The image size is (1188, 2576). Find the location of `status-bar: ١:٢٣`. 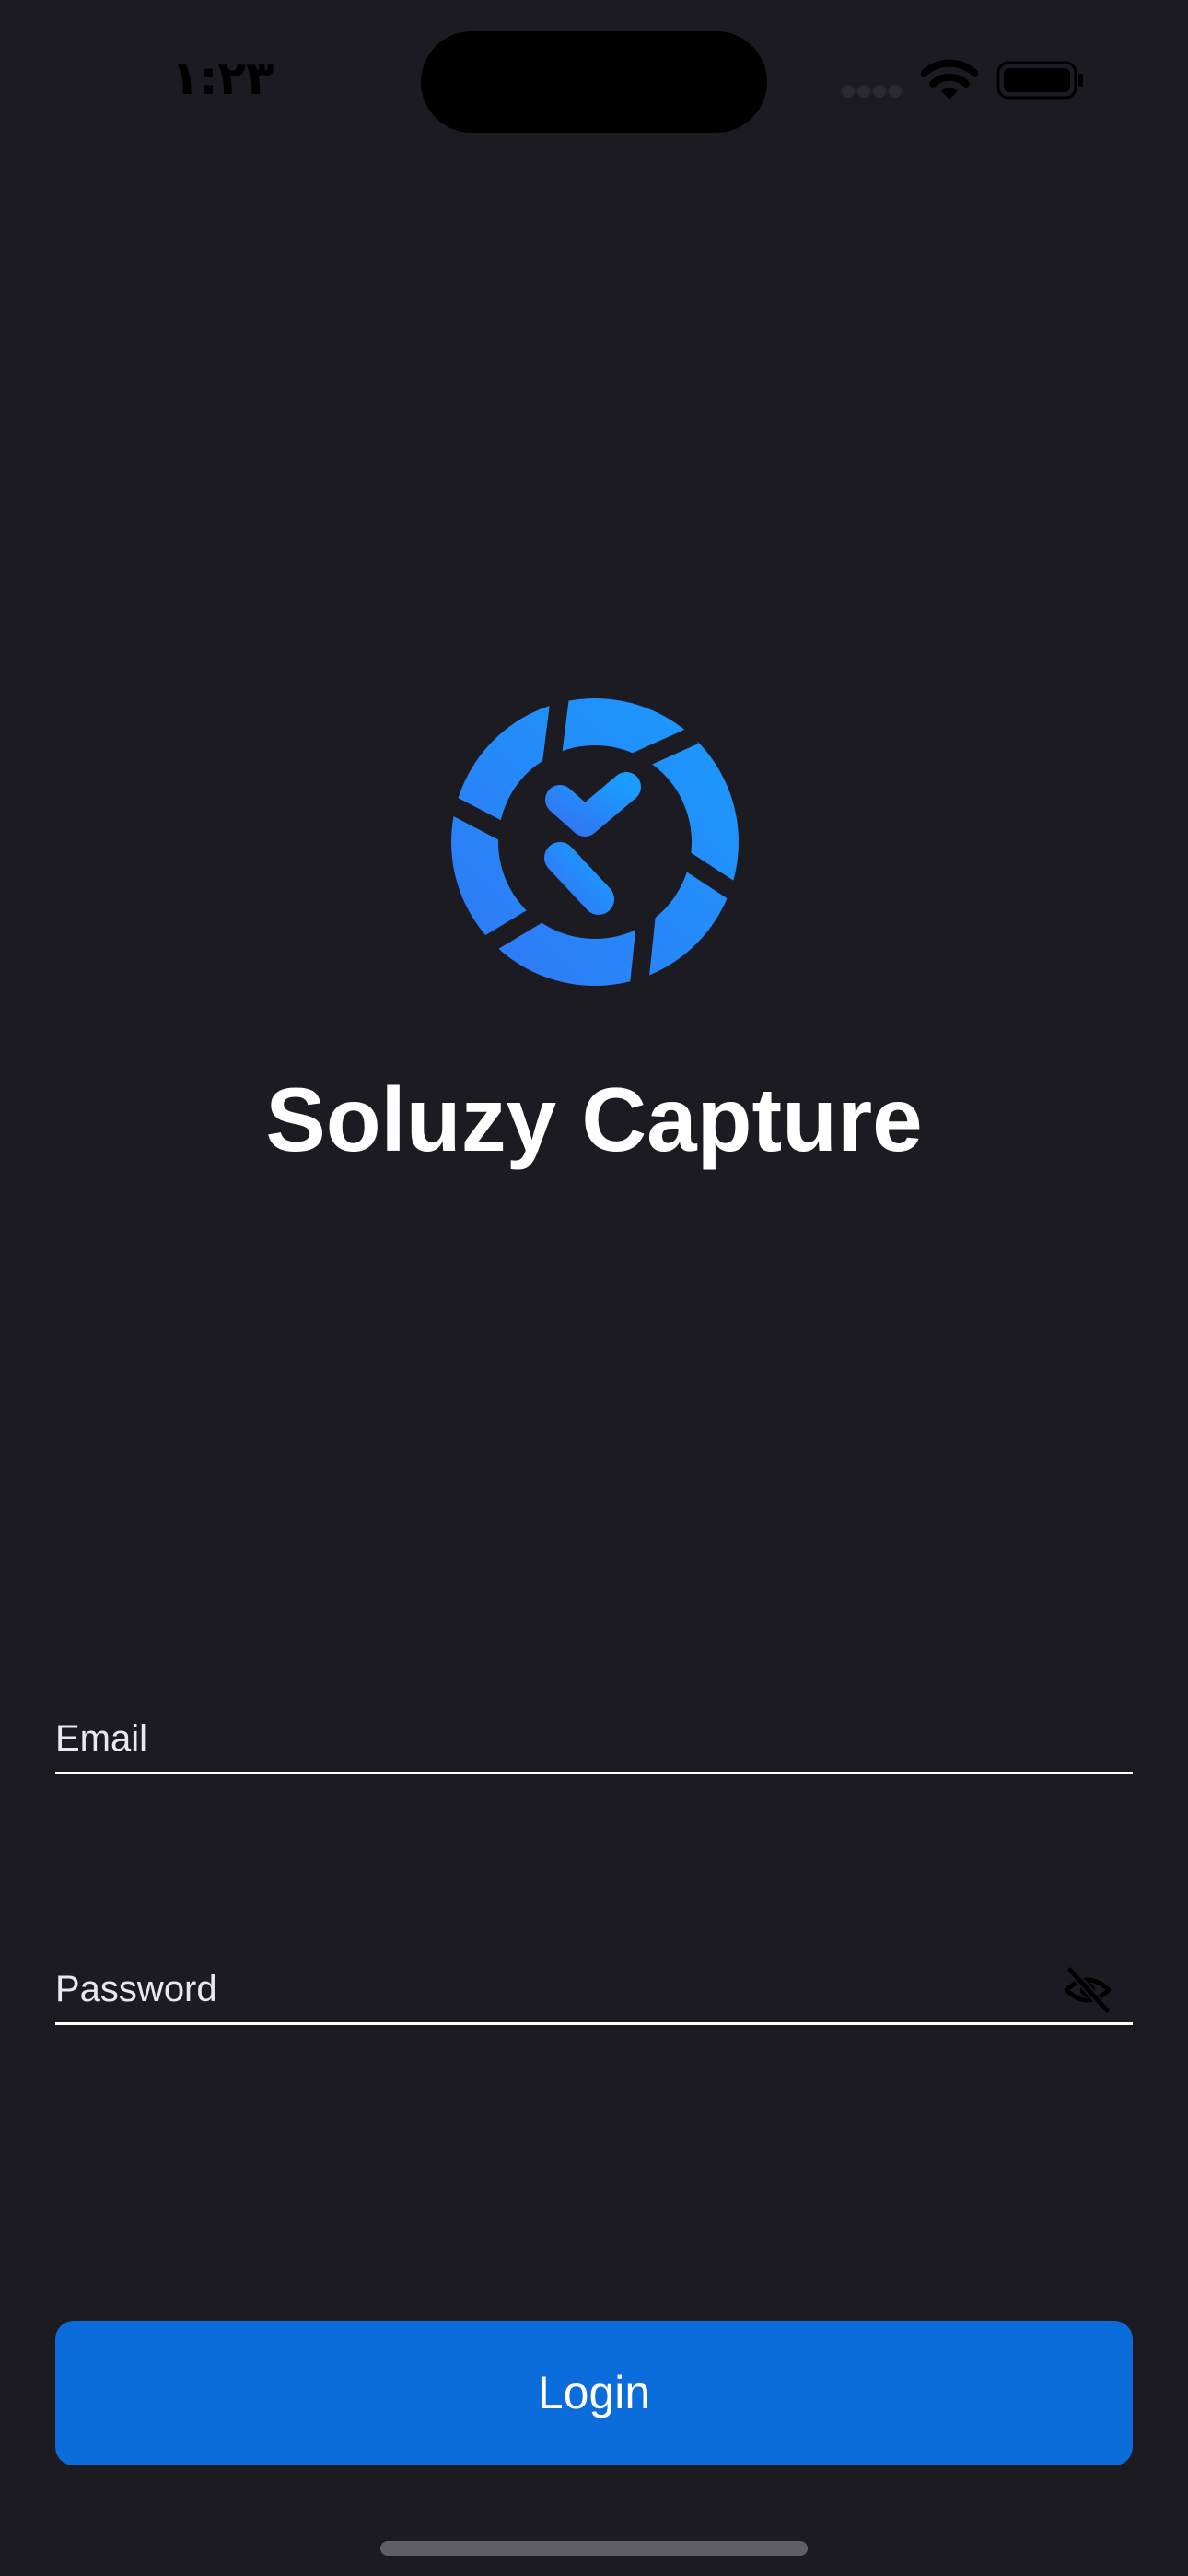

status-bar: ١:٢٣ is located at coordinates (594, 78).